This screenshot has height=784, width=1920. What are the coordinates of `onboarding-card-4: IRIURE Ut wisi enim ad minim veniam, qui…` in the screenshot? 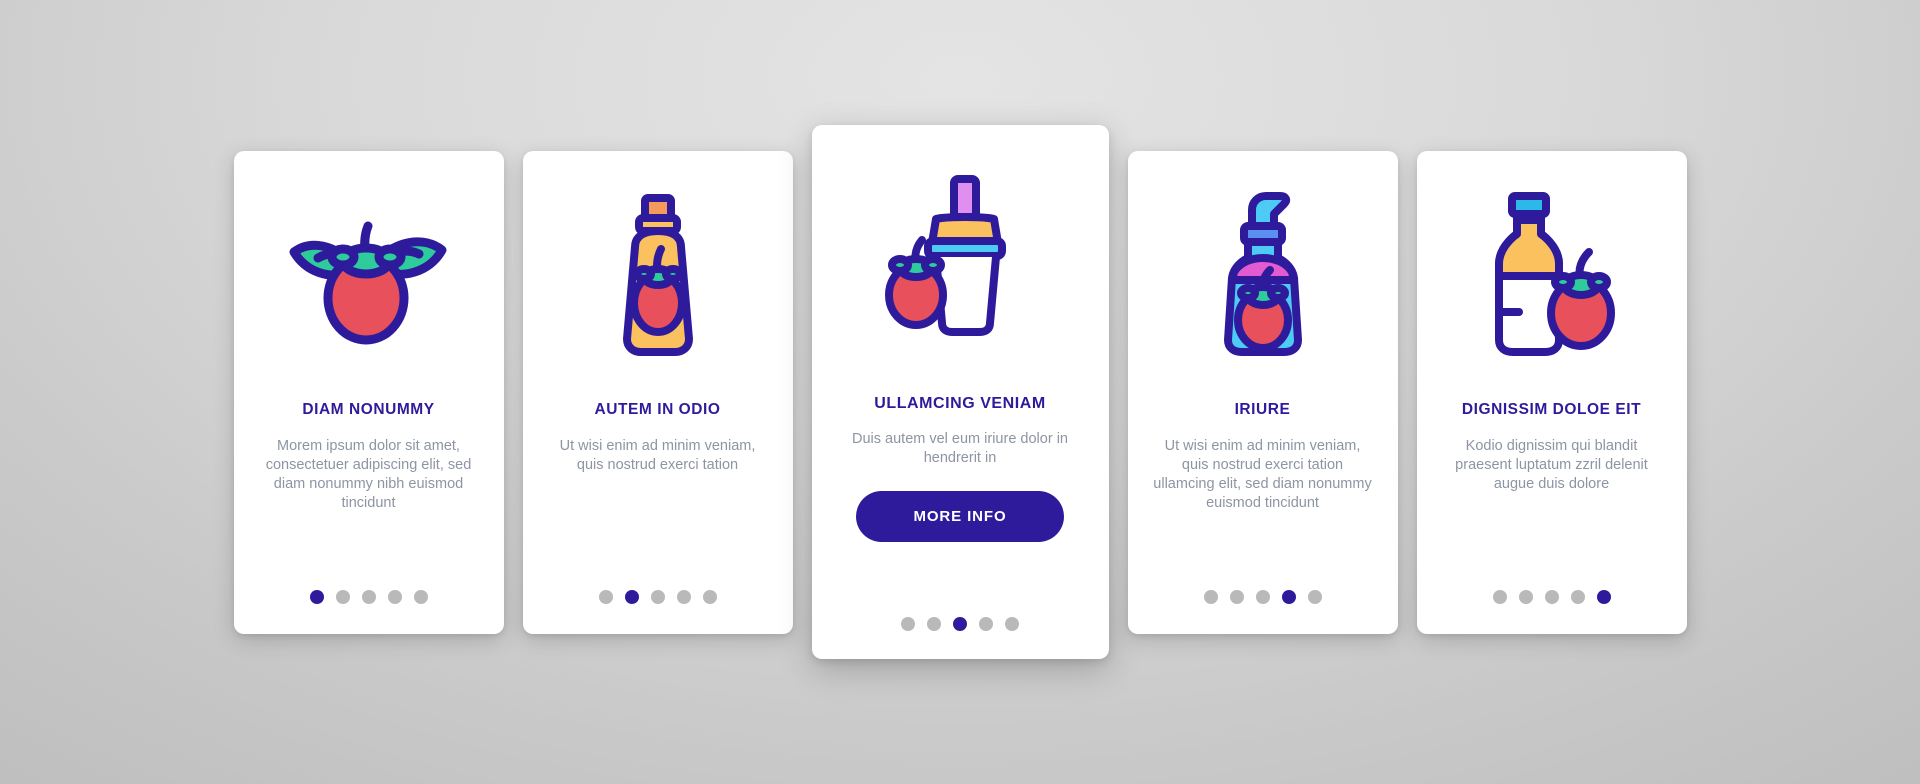 It's located at (1262, 392).